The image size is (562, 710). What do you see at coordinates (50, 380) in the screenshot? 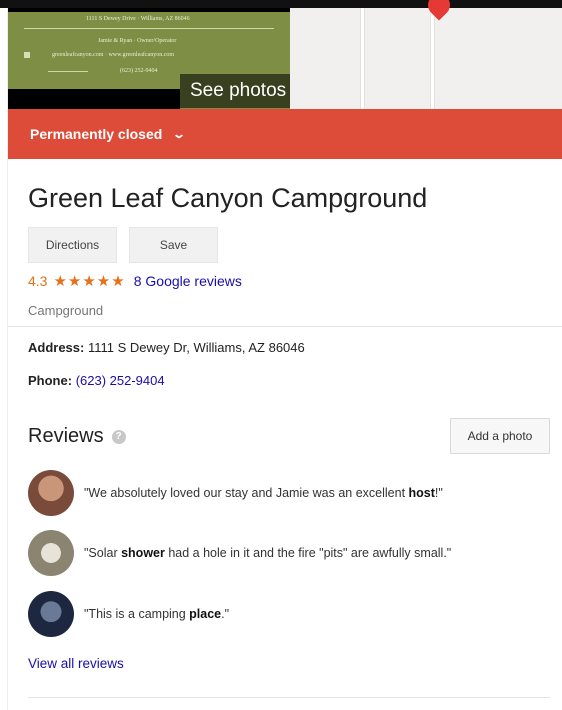
I see `phone-label: Phone:` at bounding box center [50, 380].